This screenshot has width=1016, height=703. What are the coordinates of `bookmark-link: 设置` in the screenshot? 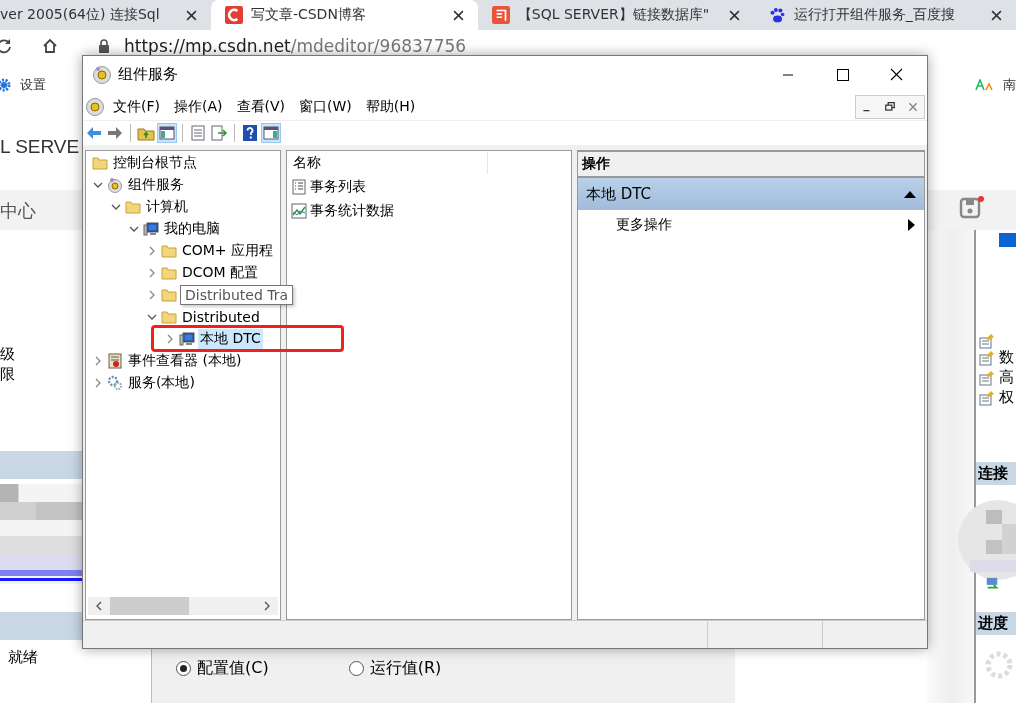 It's located at (33, 85).